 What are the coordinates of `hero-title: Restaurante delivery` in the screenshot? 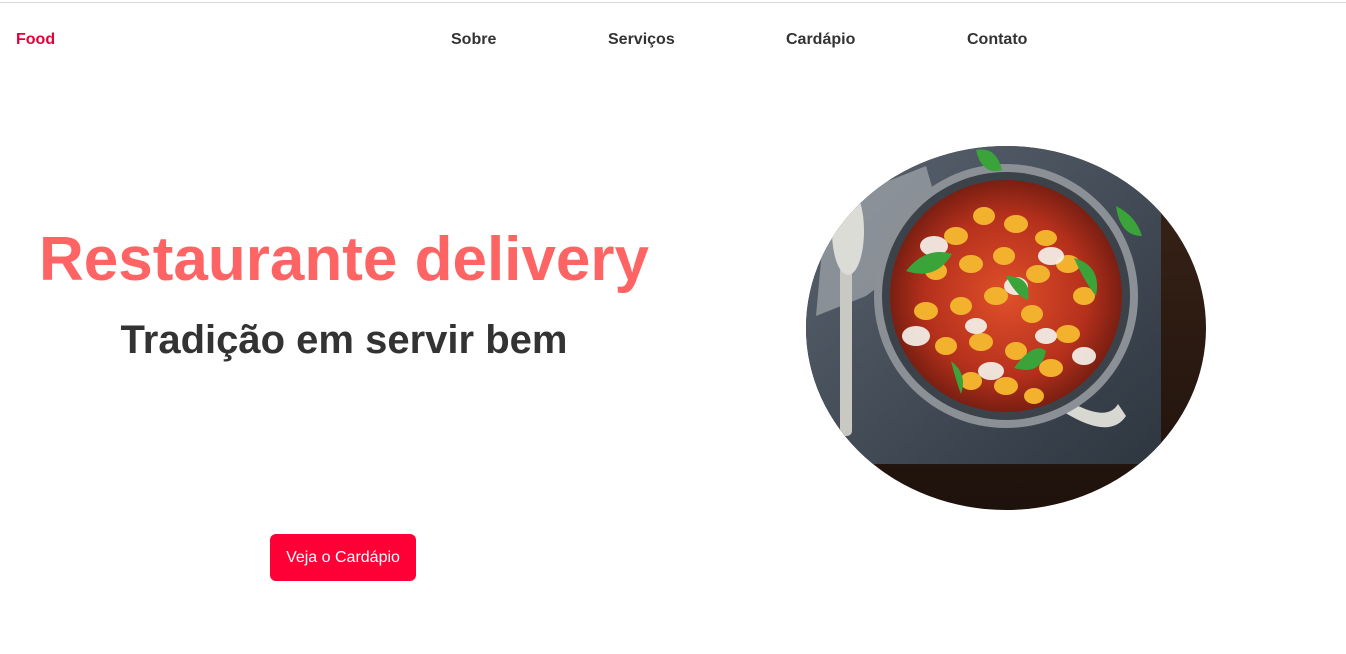 It's located at (344, 259).